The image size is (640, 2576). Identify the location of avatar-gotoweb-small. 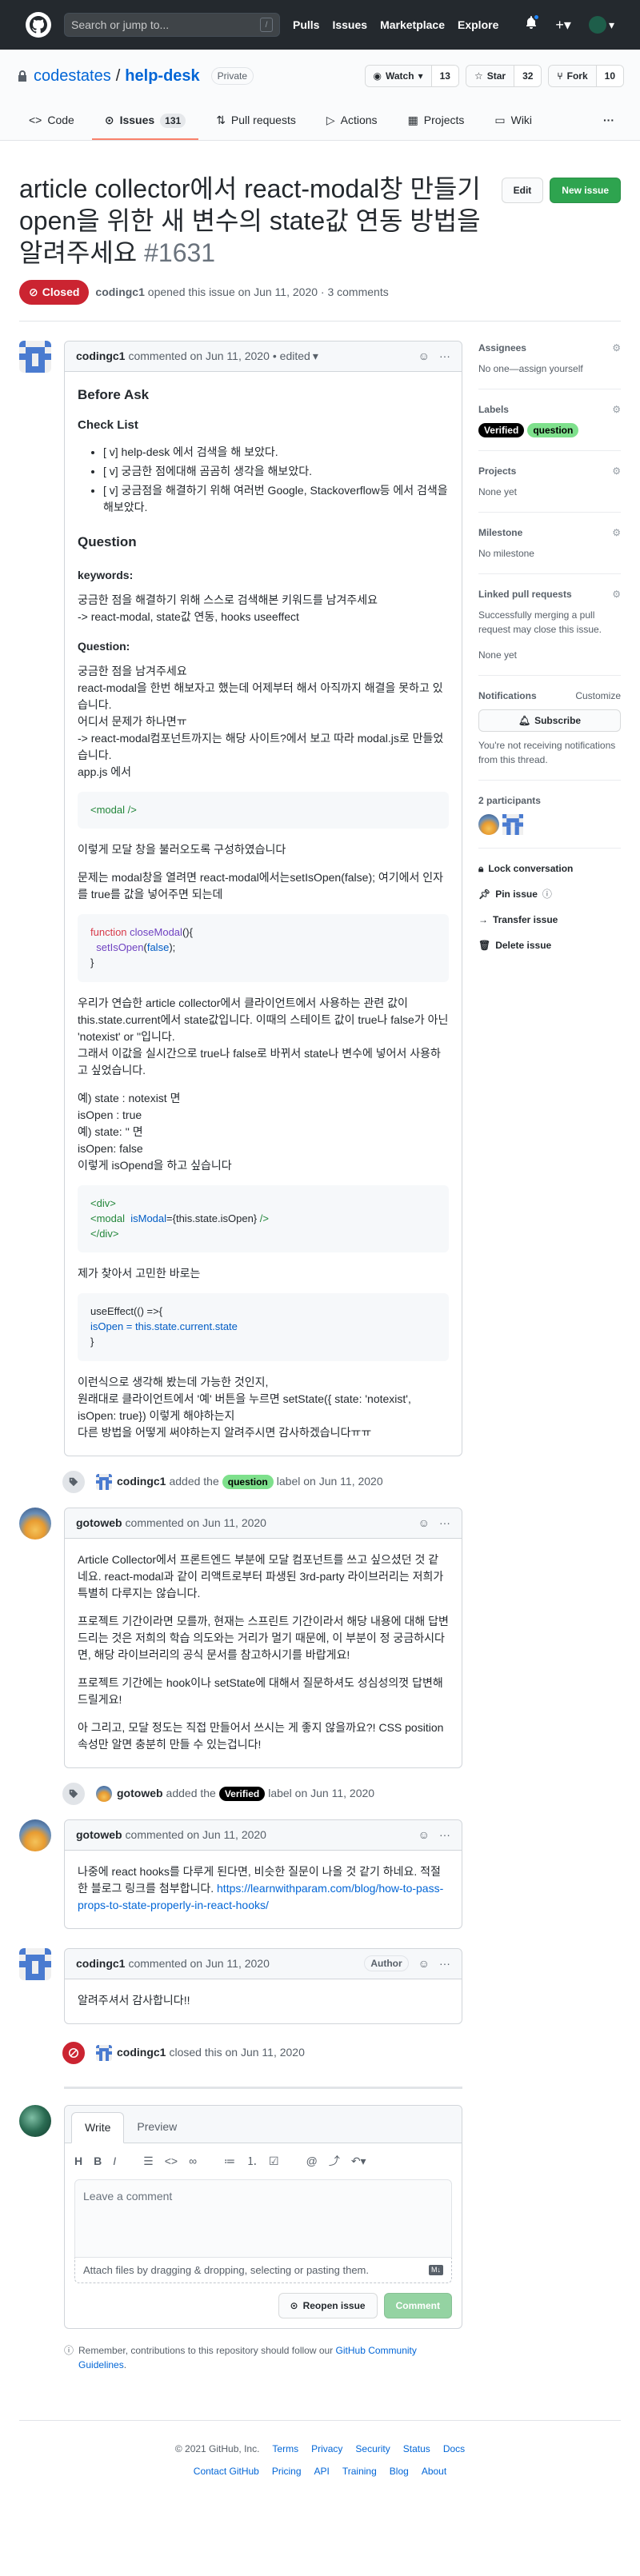
(104, 1794).